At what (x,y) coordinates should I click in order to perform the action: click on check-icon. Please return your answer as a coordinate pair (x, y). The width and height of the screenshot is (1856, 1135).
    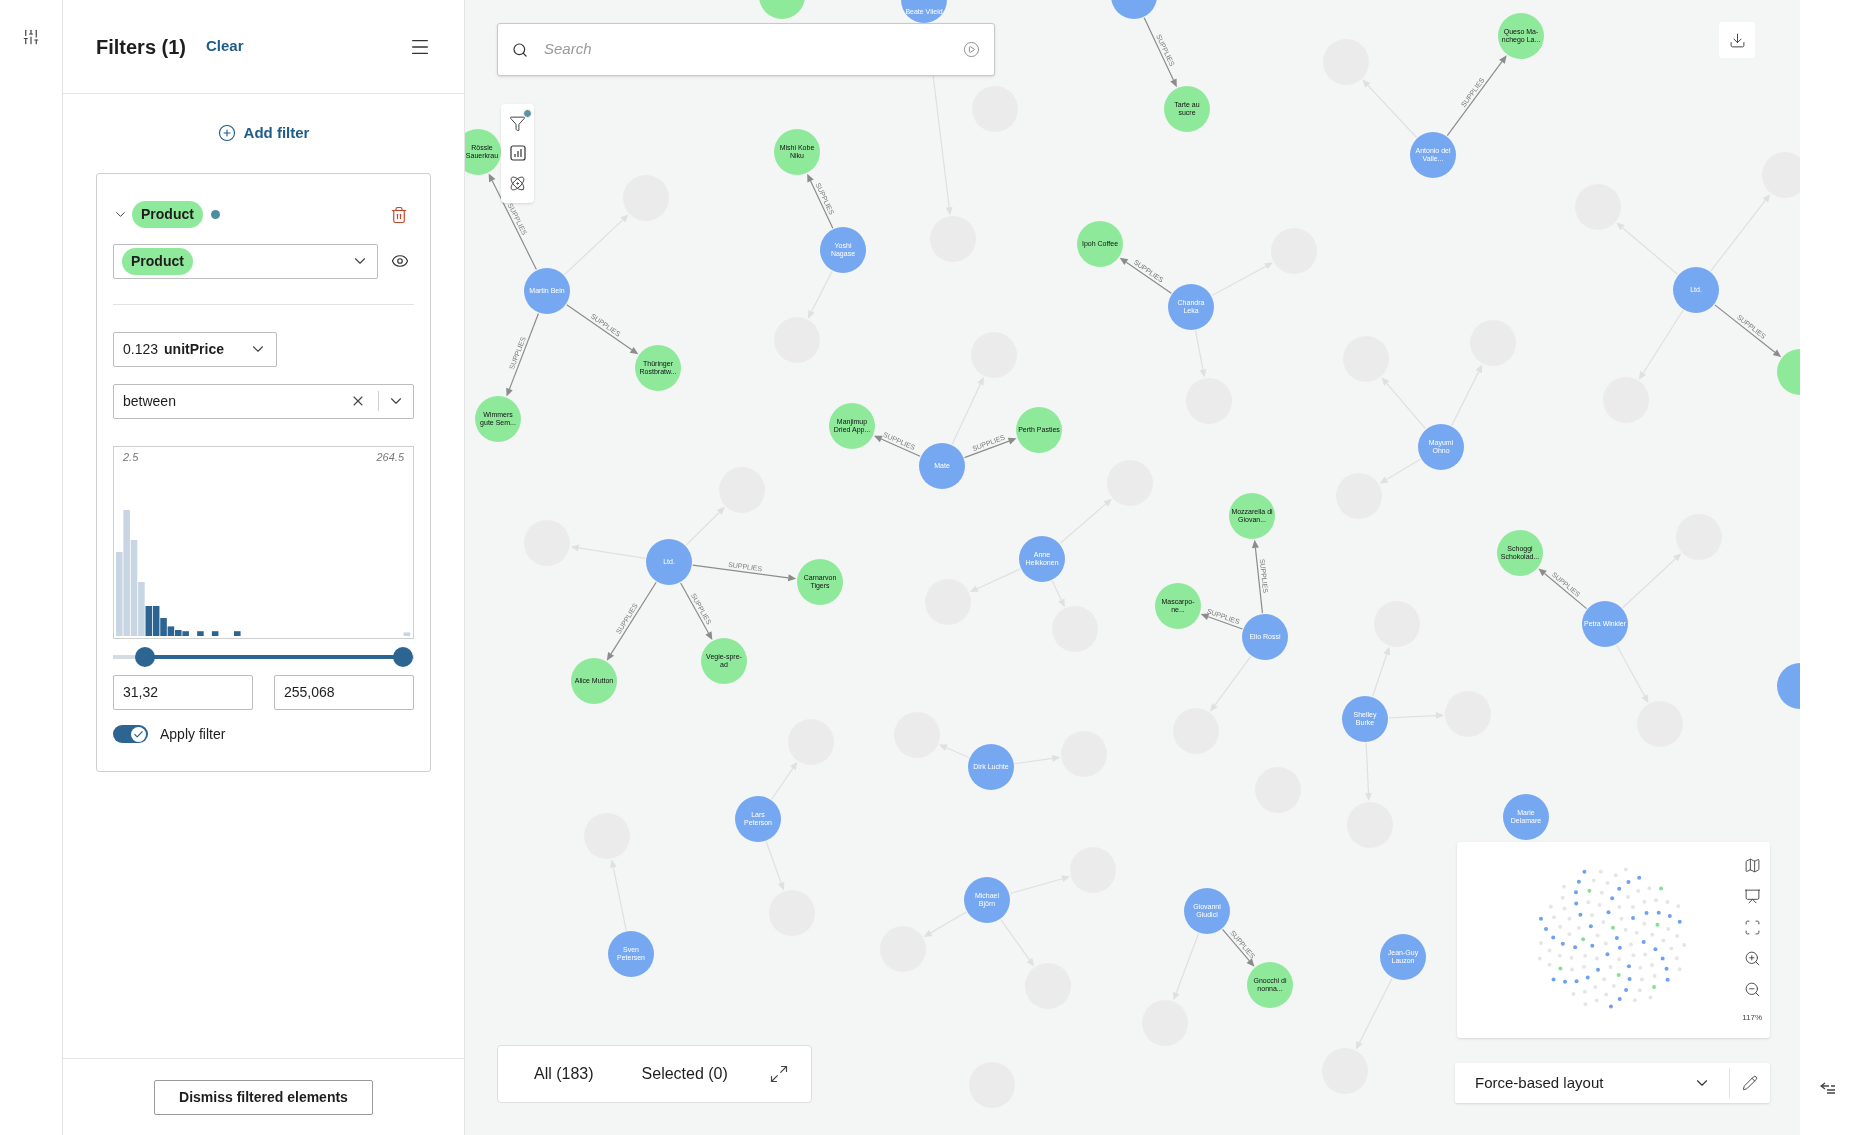
    Looking at the image, I should click on (138, 734).